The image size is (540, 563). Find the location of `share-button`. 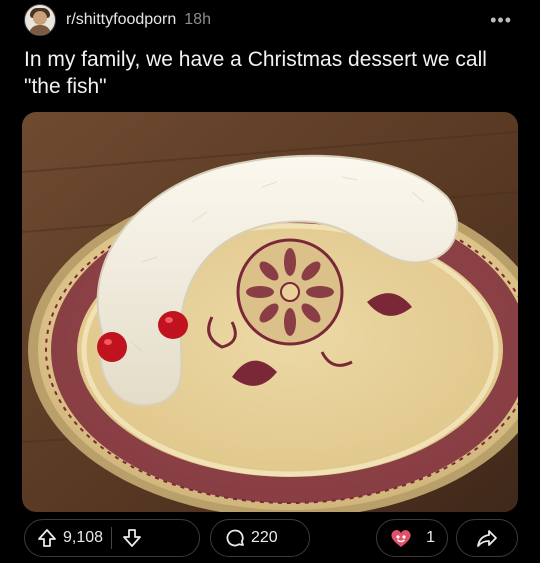

share-button is located at coordinates (487, 538).